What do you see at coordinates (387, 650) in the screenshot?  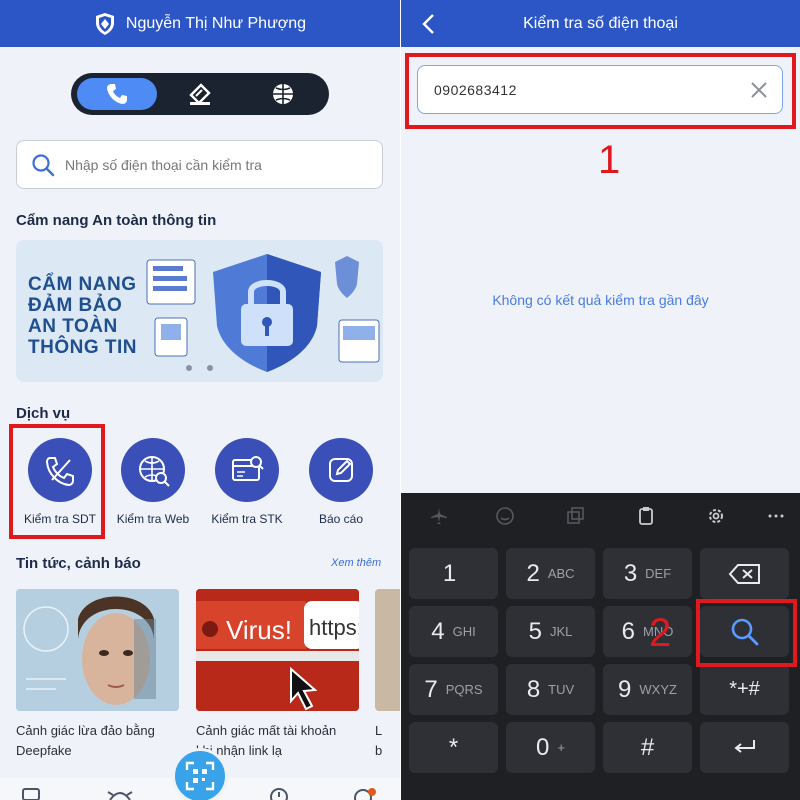 I see `news-image-partial` at bounding box center [387, 650].